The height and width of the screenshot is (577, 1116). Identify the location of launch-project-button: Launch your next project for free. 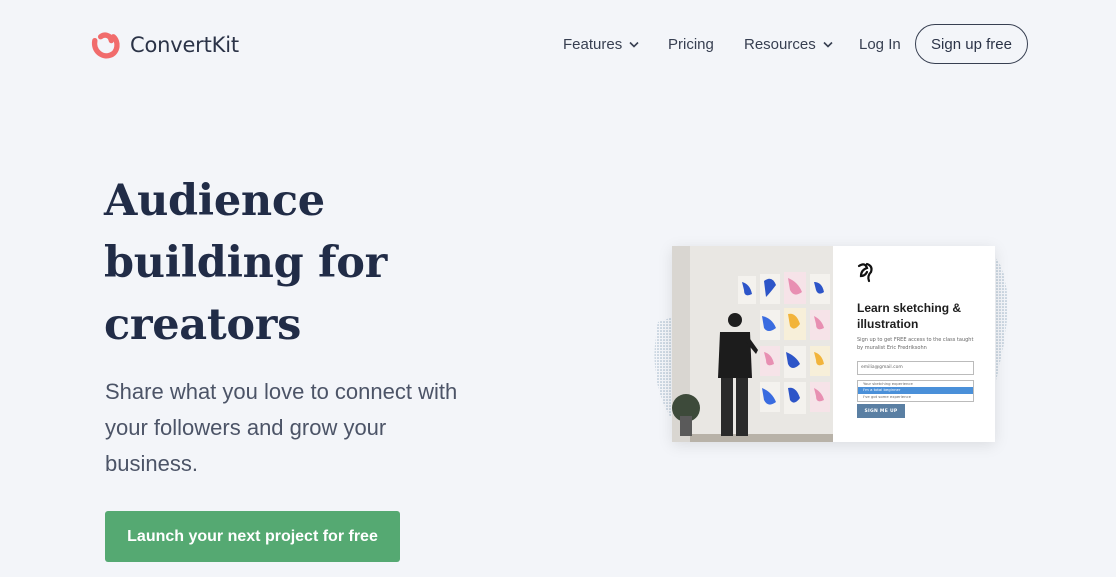
(252, 536).